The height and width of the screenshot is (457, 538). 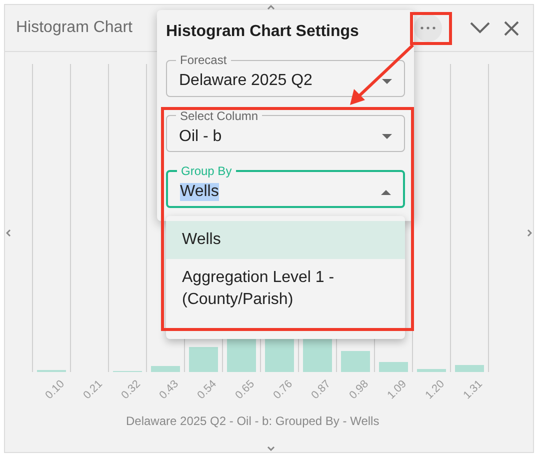 What do you see at coordinates (529, 233) in the screenshot?
I see `caret-right-icon` at bounding box center [529, 233].